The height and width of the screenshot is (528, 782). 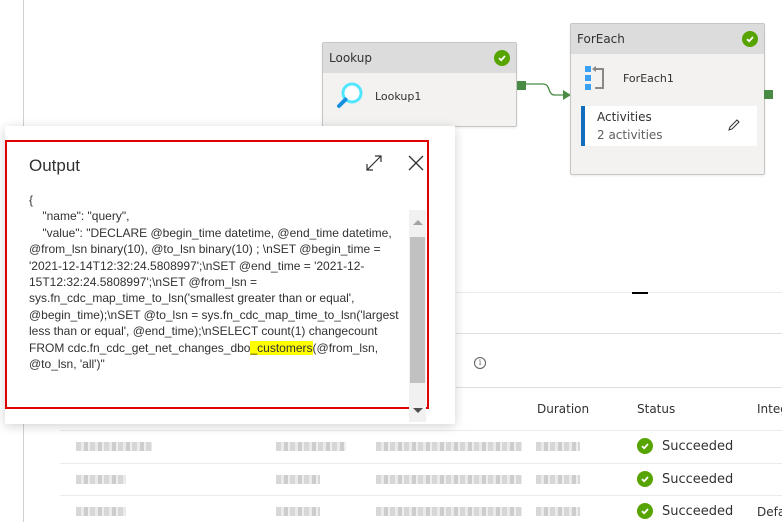 What do you see at coordinates (624, 117) in the screenshot?
I see `activities-label: Activities` at bounding box center [624, 117].